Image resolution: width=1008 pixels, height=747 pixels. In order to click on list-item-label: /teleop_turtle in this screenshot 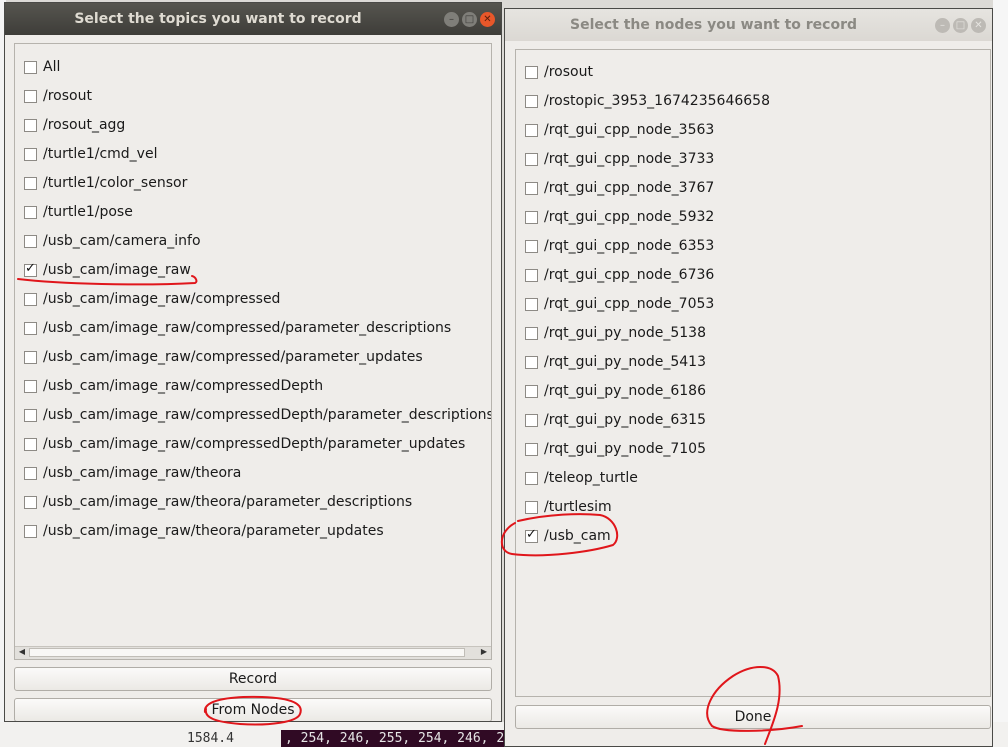, I will do `click(591, 478)`.